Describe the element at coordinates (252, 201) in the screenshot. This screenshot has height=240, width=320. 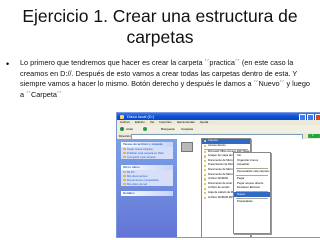
I see `context-properties: Propiedades` at that location.